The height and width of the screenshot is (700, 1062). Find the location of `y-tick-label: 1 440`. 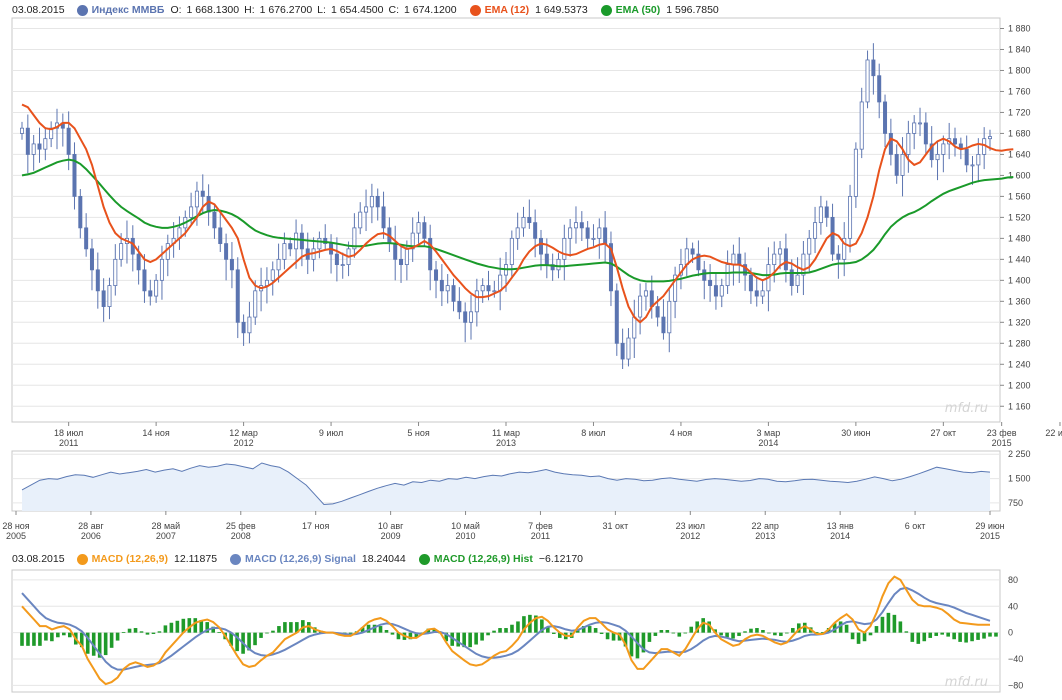

y-tick-label: 1 440 is located at coordinates (1019, 259).